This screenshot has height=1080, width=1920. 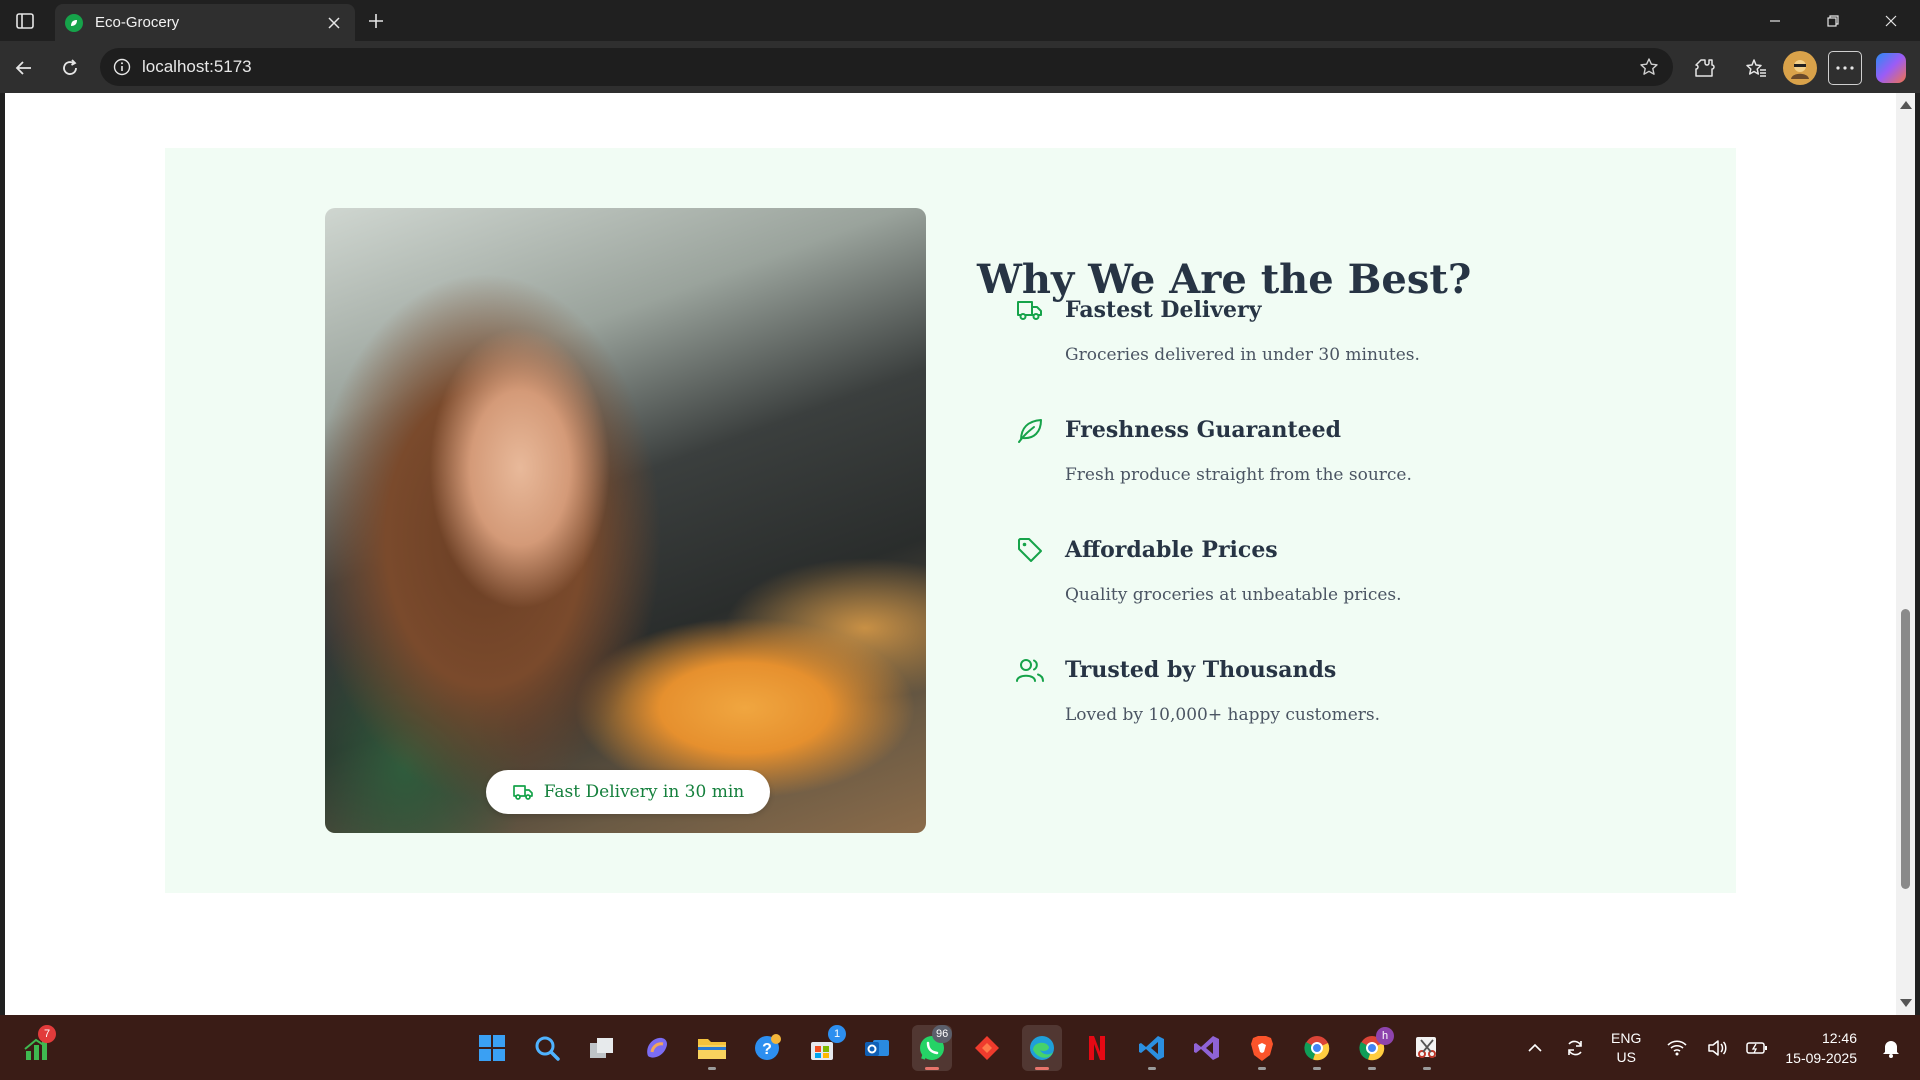 I want to click on close-tab-icon, so click(x=334, y=23).